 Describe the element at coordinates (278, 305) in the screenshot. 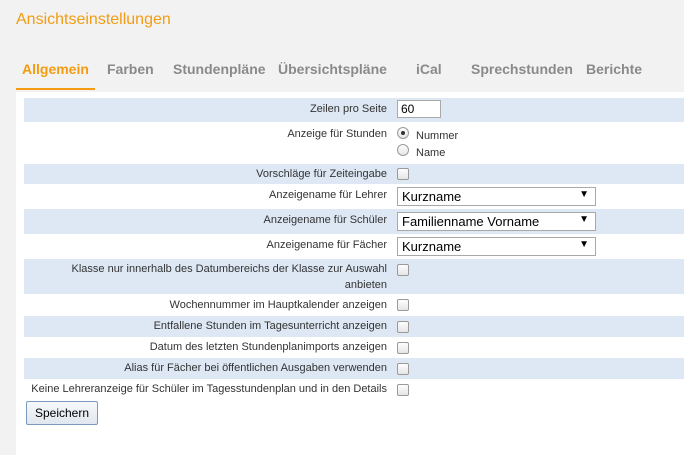

I see `week-number-label: Wochennummer im Hauptkalender anzeigen` at that location.